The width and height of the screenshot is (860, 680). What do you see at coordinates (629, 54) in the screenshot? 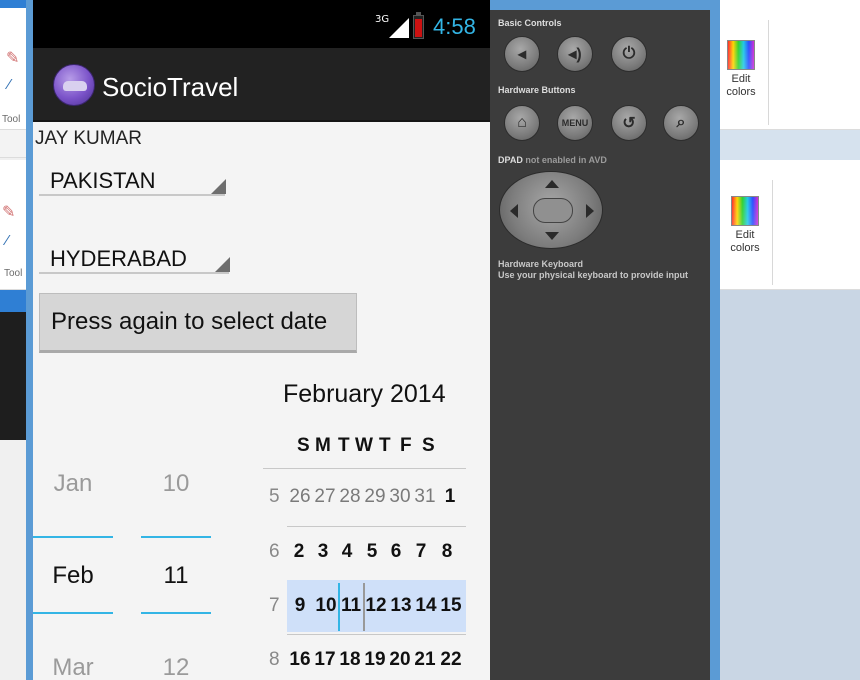
I see `power-icon: ⏻` at bounding box center [629, 54].